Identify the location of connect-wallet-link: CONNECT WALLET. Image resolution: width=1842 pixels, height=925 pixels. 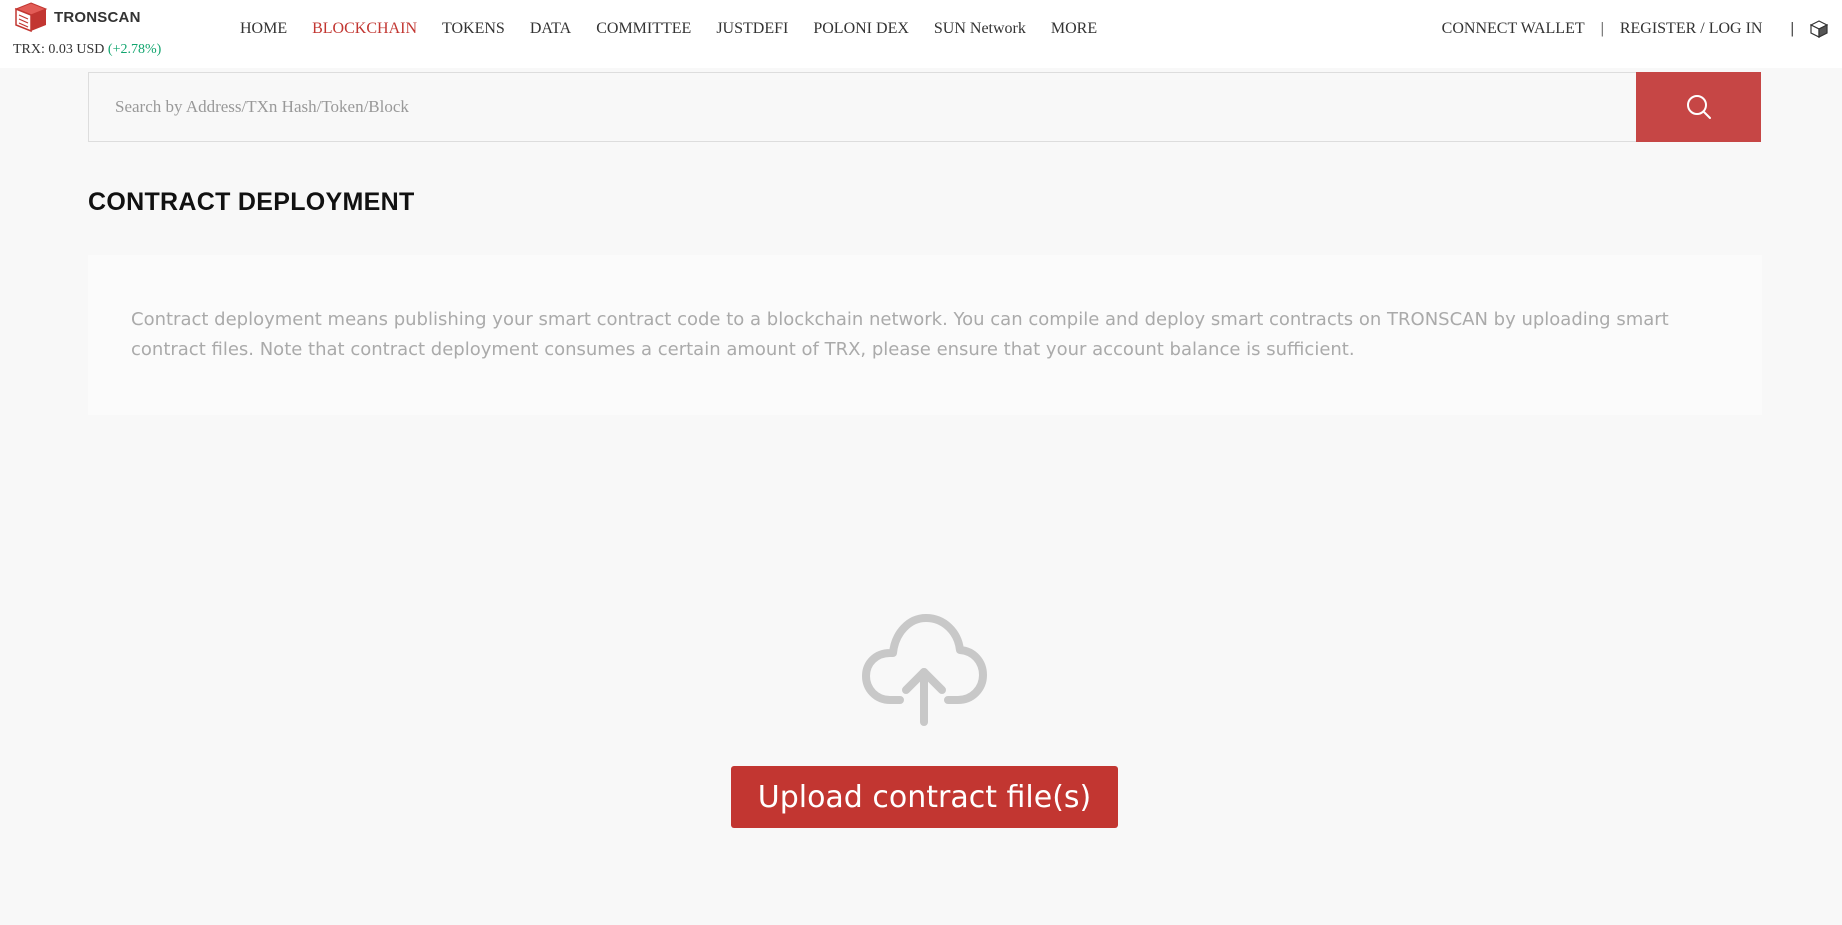
(1513, 29).